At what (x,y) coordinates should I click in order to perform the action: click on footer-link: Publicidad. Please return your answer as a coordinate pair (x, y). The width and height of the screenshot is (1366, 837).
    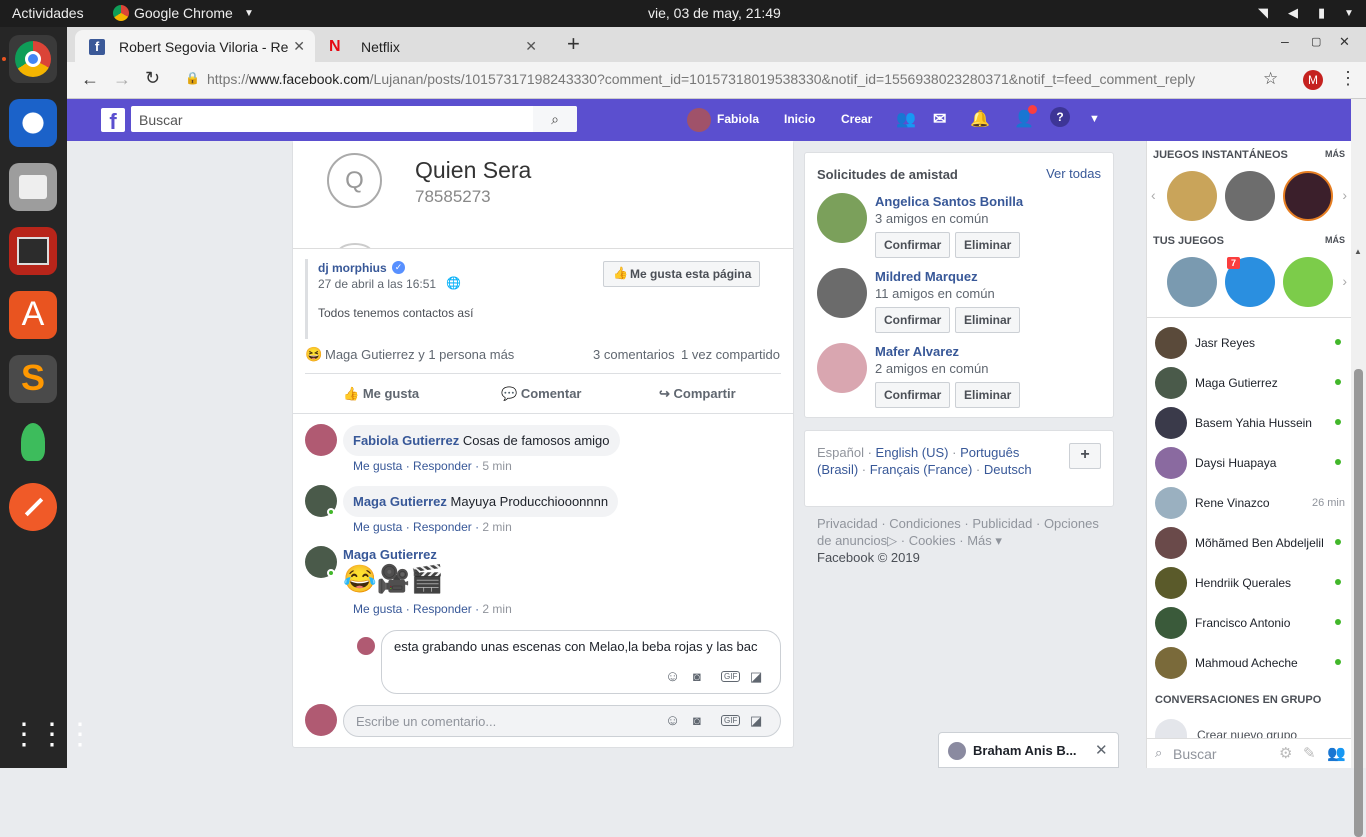
    Looking at the image, I should click on (1002, 523).